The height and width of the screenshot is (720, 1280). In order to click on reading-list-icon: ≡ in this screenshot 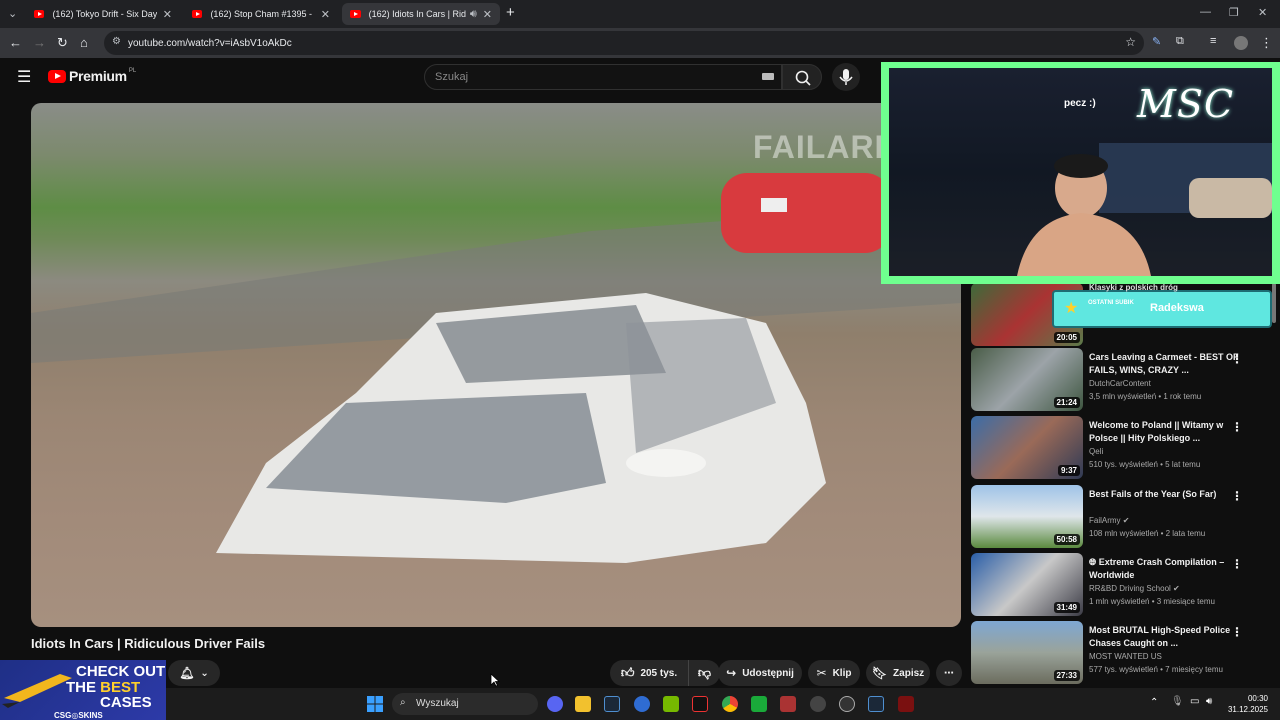, I will do `click(1213, 41)`.